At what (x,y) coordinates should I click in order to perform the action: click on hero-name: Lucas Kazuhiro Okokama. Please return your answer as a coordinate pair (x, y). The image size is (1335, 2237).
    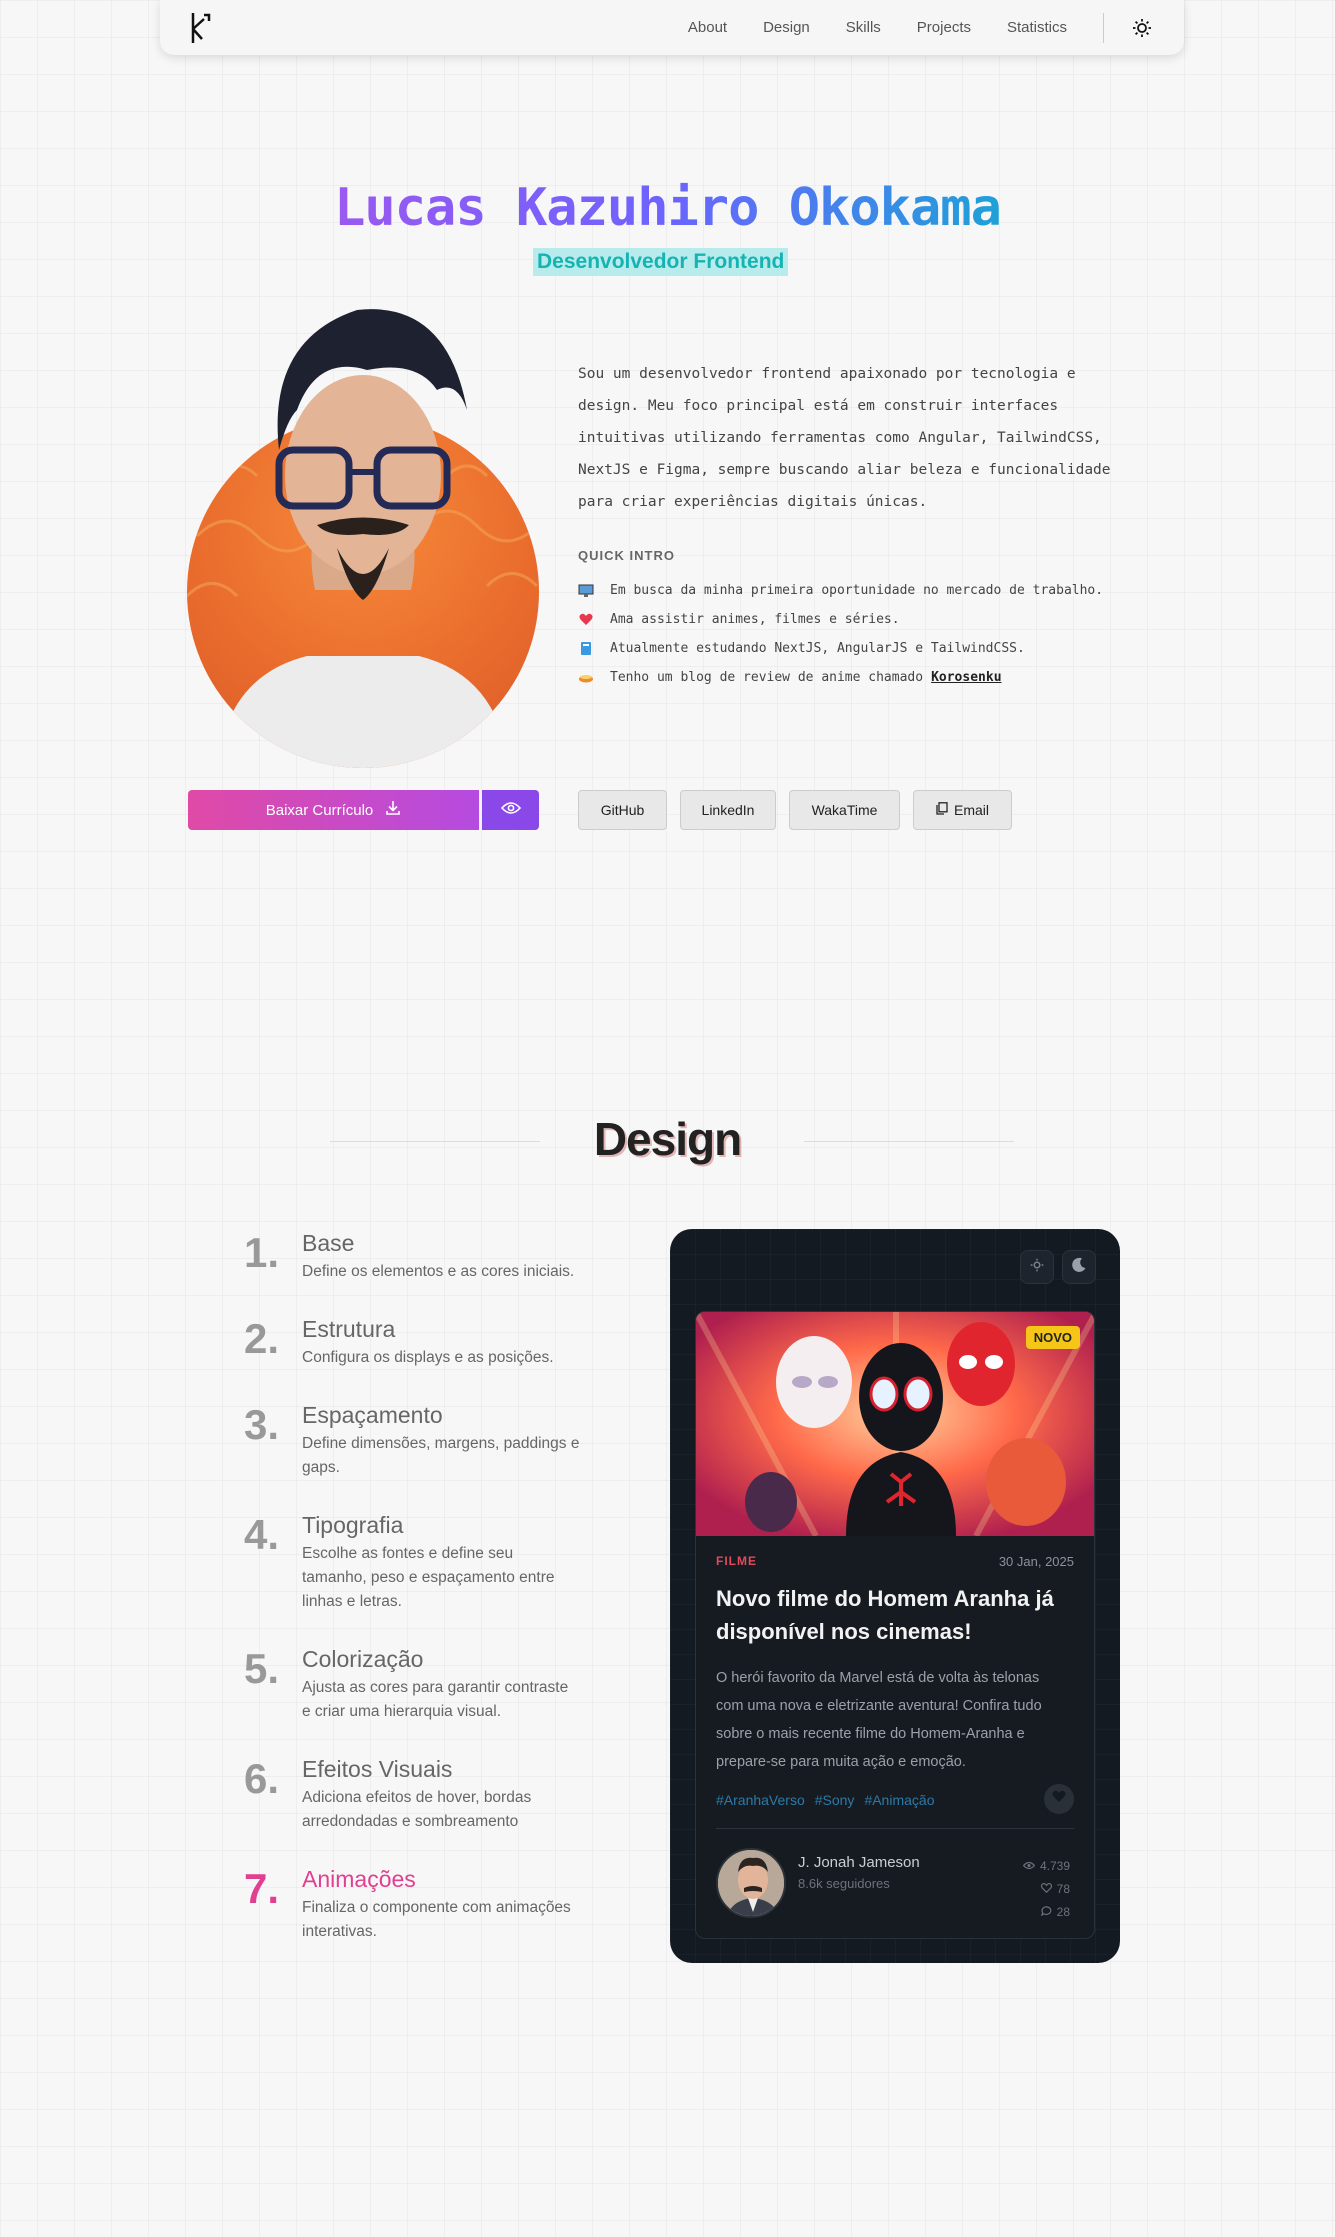
    Looking at the image, I should click on (668, 208).